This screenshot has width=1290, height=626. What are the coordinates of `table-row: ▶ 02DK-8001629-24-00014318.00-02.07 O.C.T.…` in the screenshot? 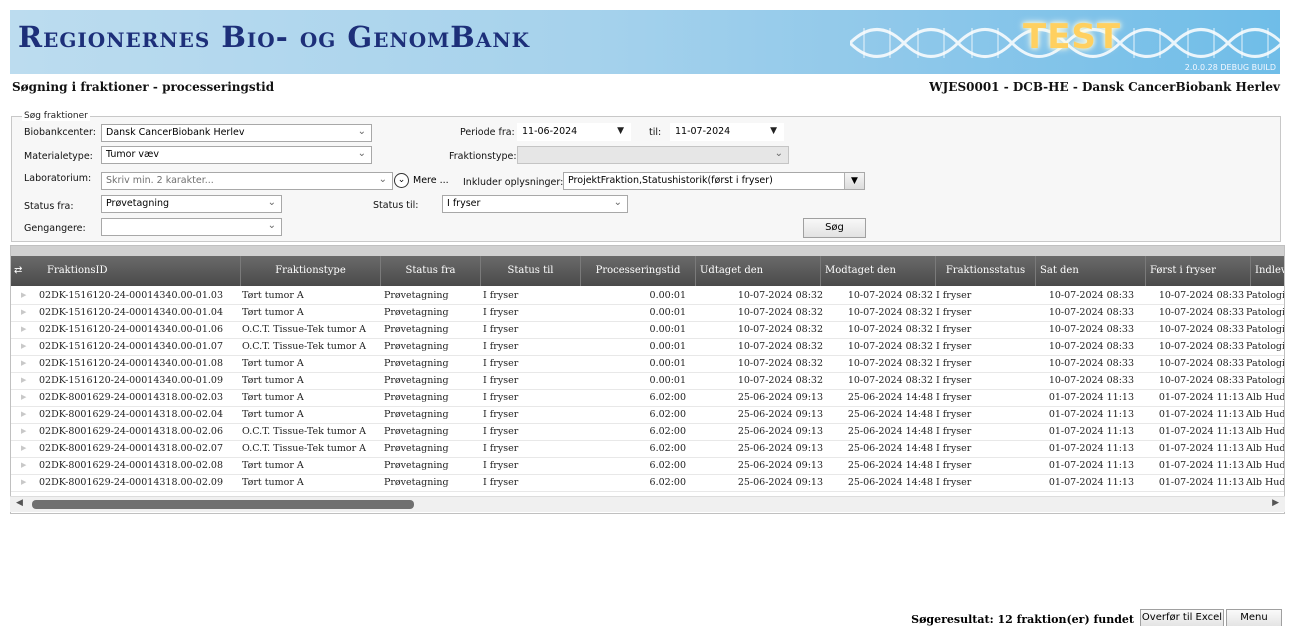 It's located at (647, 449).